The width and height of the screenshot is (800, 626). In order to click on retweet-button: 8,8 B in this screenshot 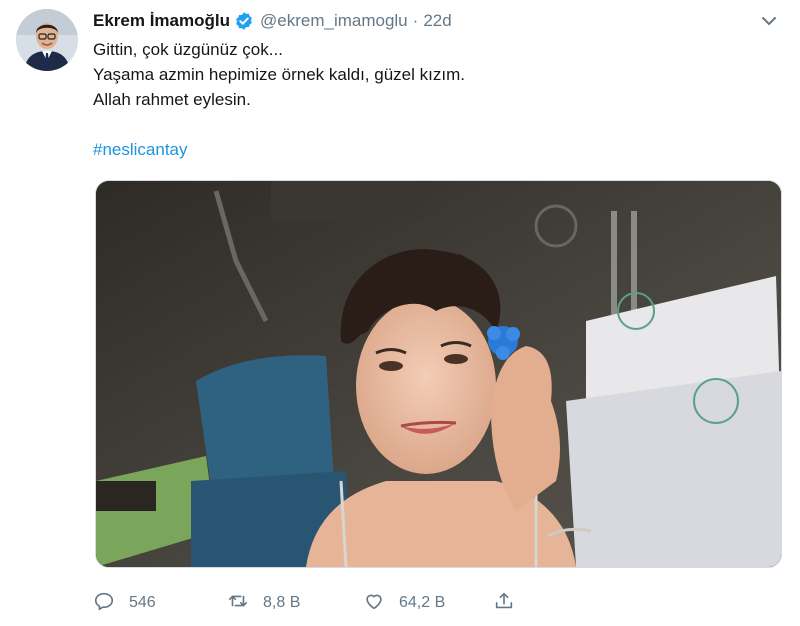, I will do `click(295, 603)`.